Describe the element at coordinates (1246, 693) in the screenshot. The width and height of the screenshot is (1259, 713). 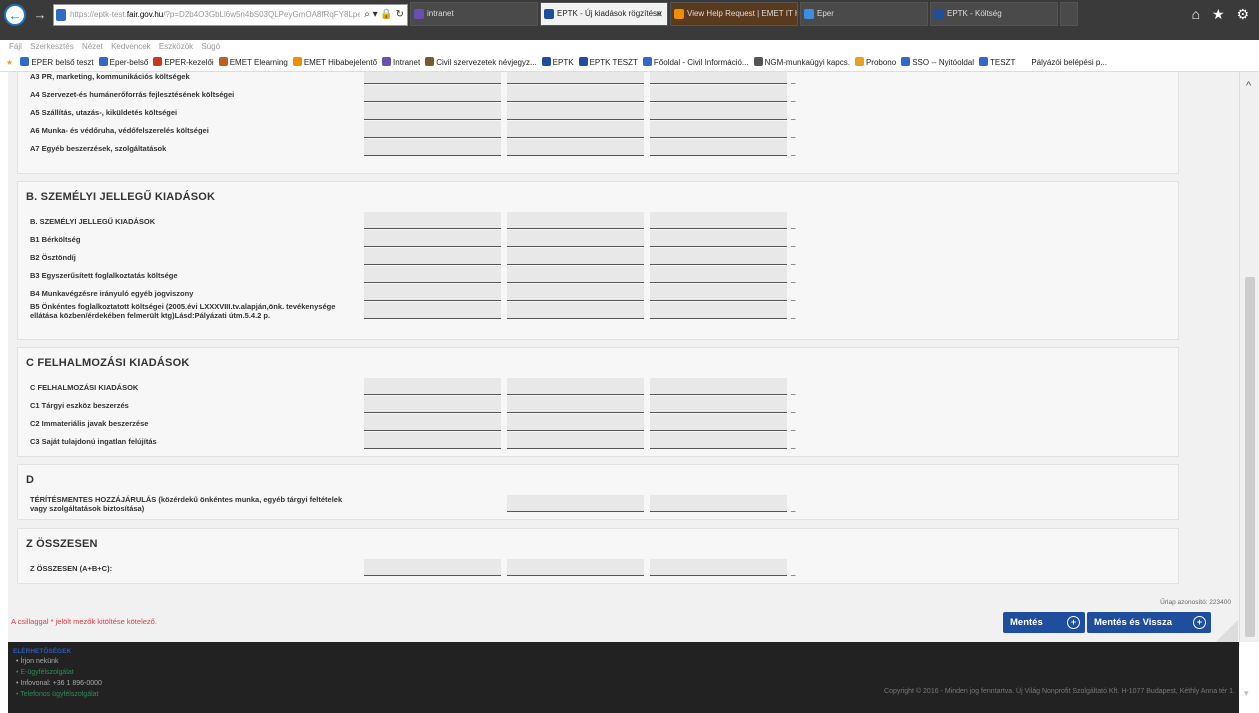
I see `footer-scroll-icon: ▾` at that location.